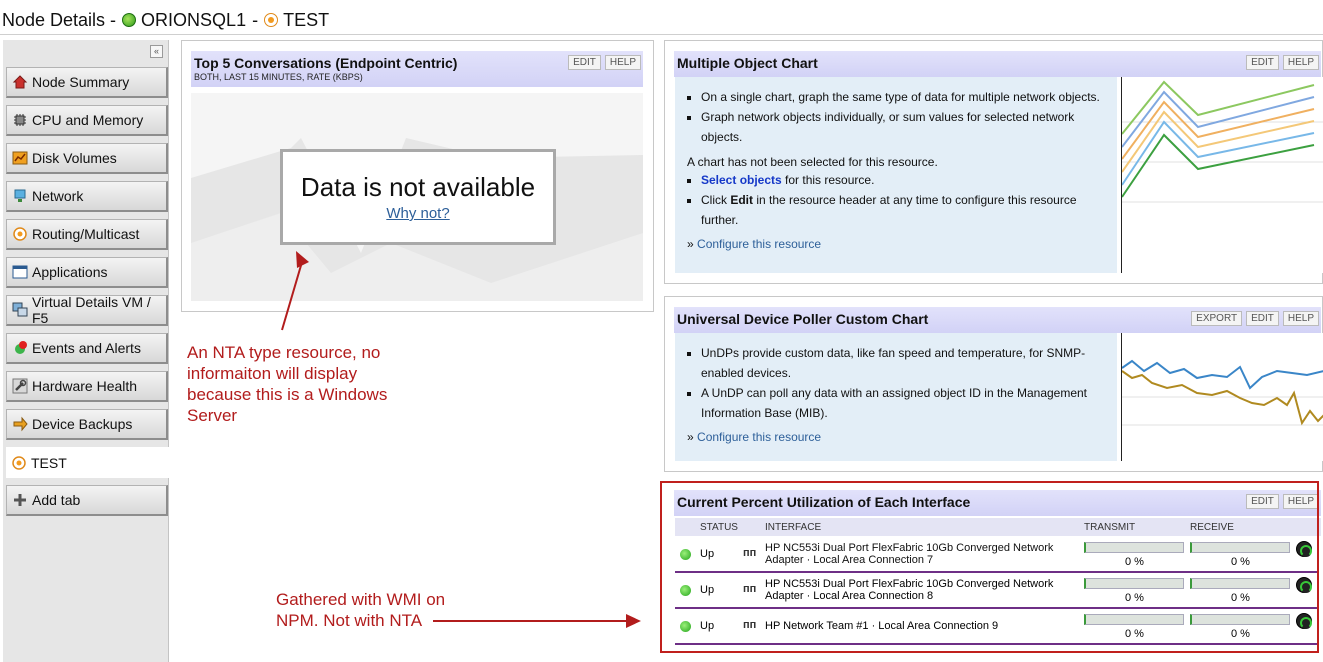  I want to click on wmi-annotation: Gathered with WMI on NPM. Not with NTA, so click(361, 610).